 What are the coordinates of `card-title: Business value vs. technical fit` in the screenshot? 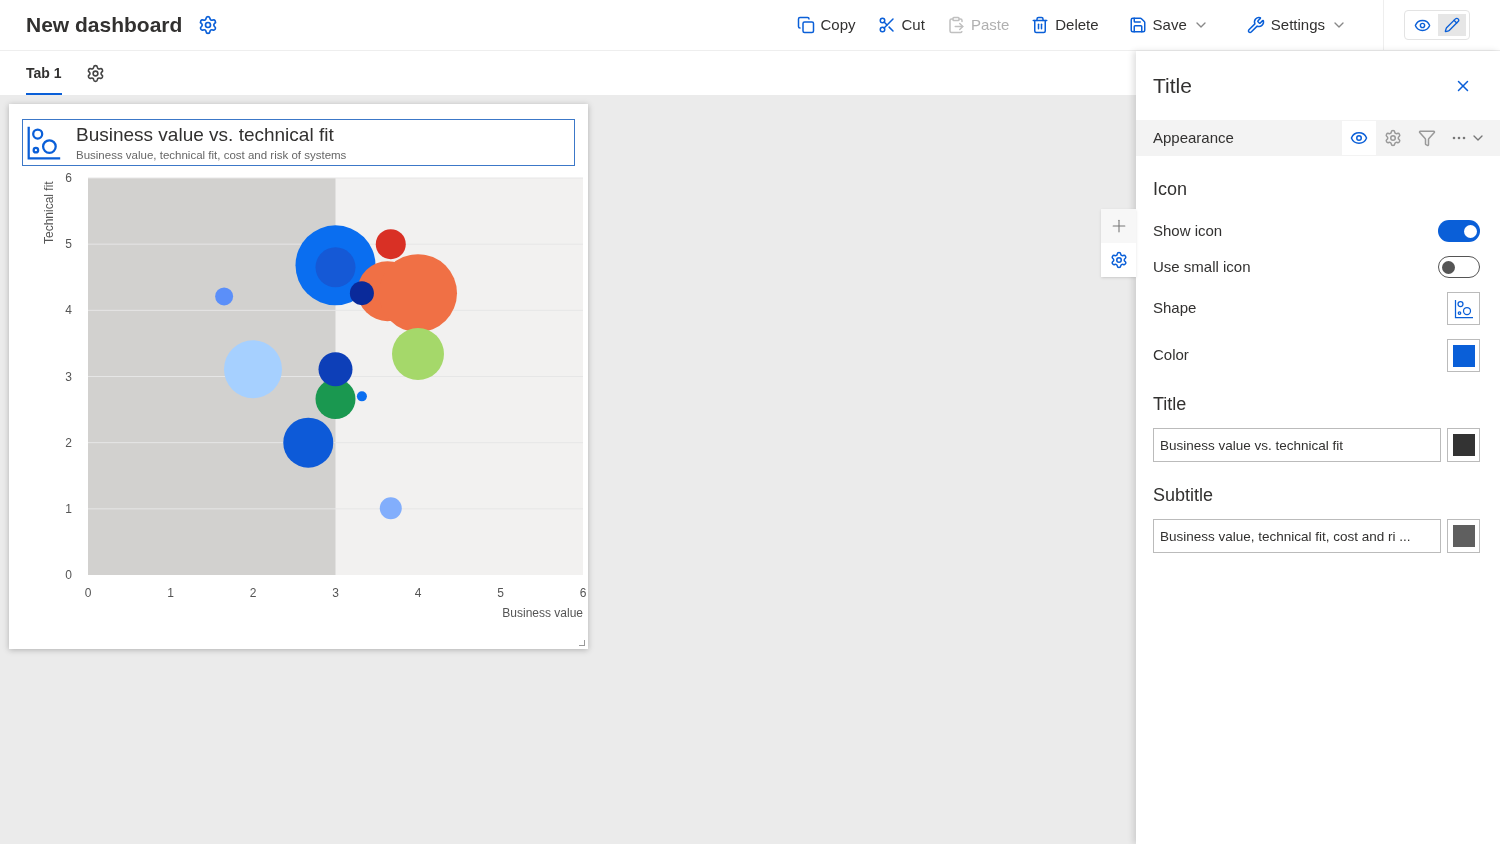 It's located at (205, 134).